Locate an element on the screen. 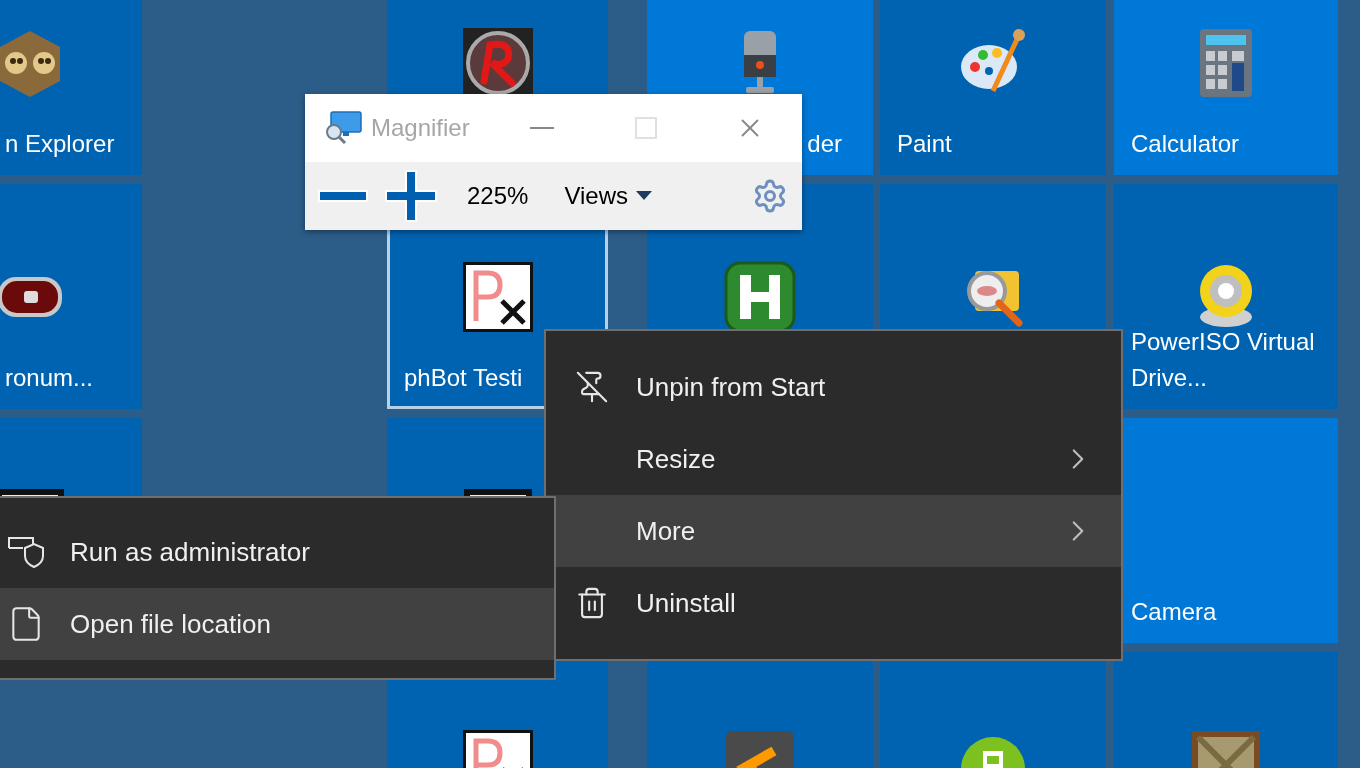 Image resolution: width=1360 pixels, height=768 pixels. menu-item: Open file location is located at coordinates (277, 624).